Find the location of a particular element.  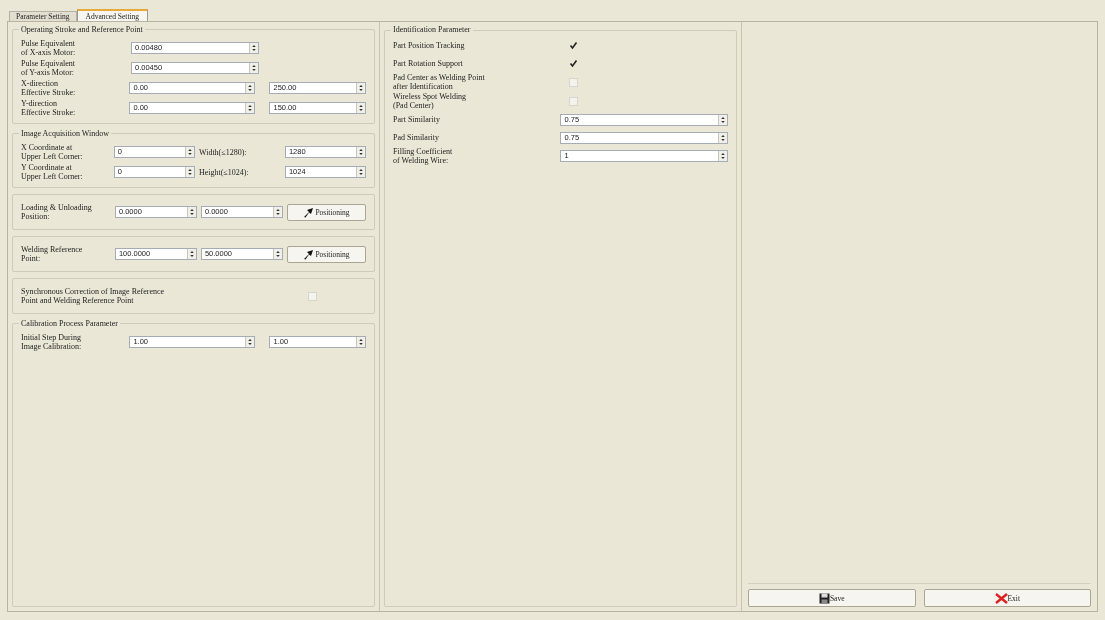

field-label: Pad Center as Welding Point after Identification is located at coordinates (439, 82).